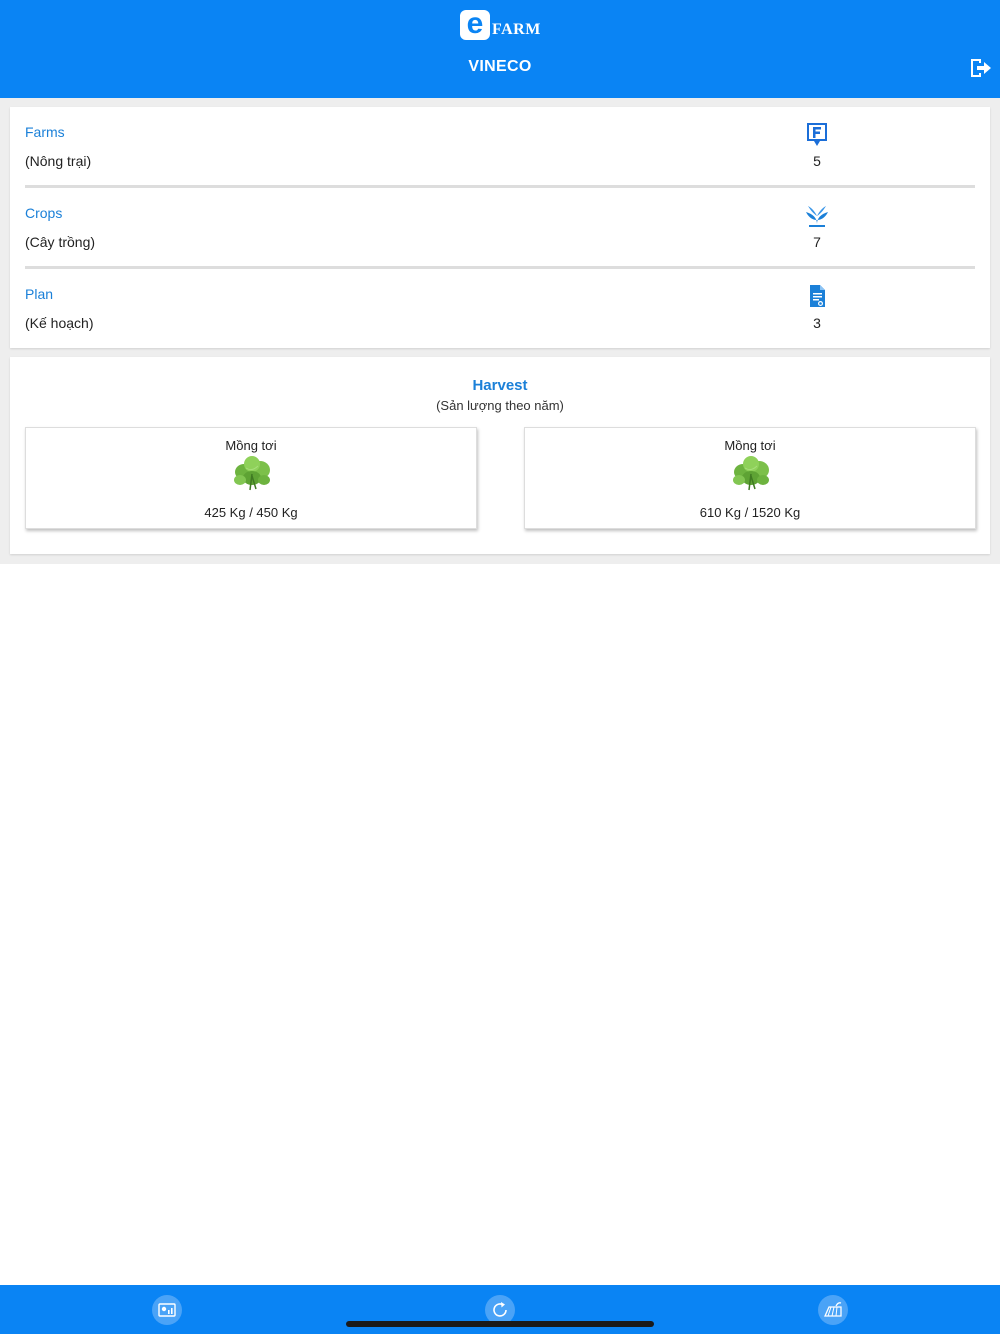 Image resolution: width=1000 pixels, height=1334 pixels. I want to click on dashboard-icon, so click(167, 1310).